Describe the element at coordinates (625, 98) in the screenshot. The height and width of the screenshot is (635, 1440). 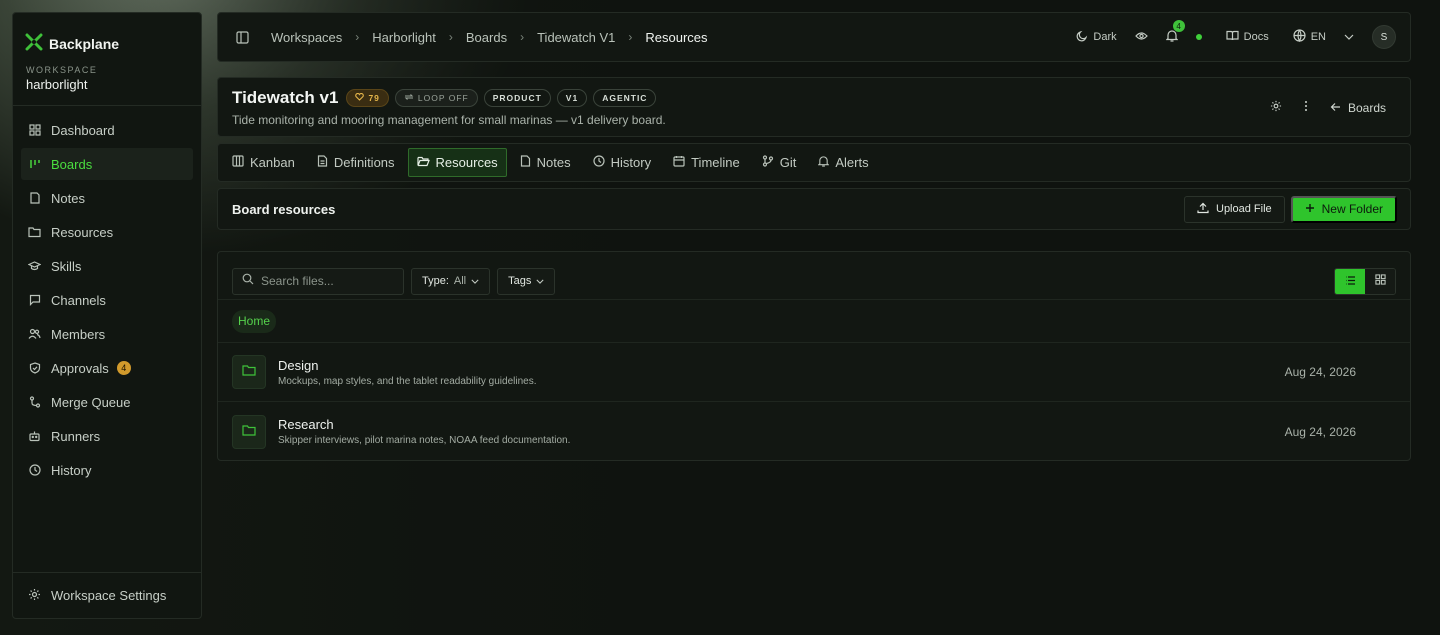
I see `tag-agentic: AGENTIC` at that location.